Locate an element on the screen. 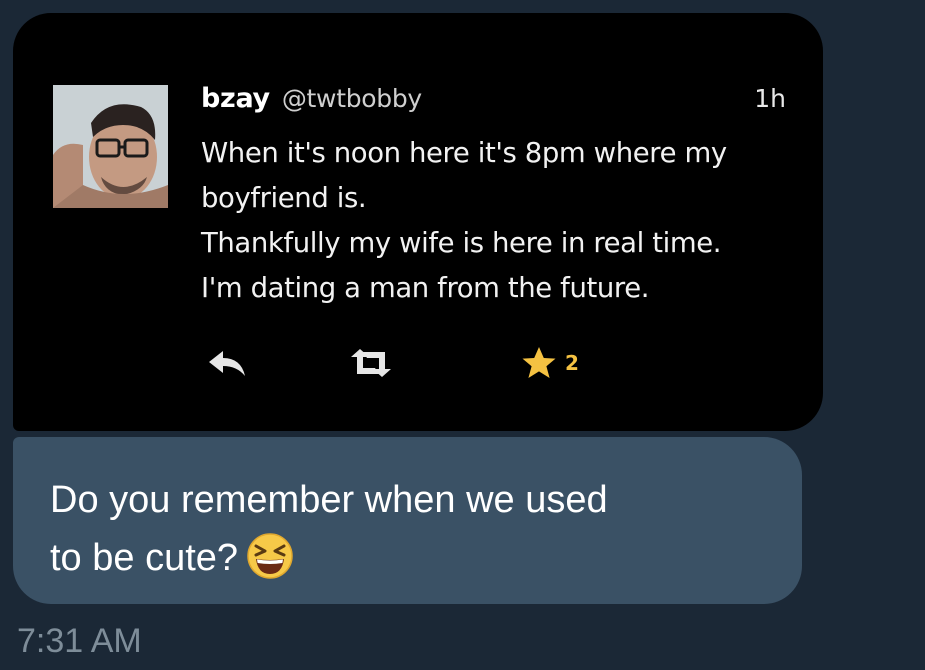 The image size is (925, 670). message-text: Do you remember when we used to be cute? is located at coordinates (410, 529).